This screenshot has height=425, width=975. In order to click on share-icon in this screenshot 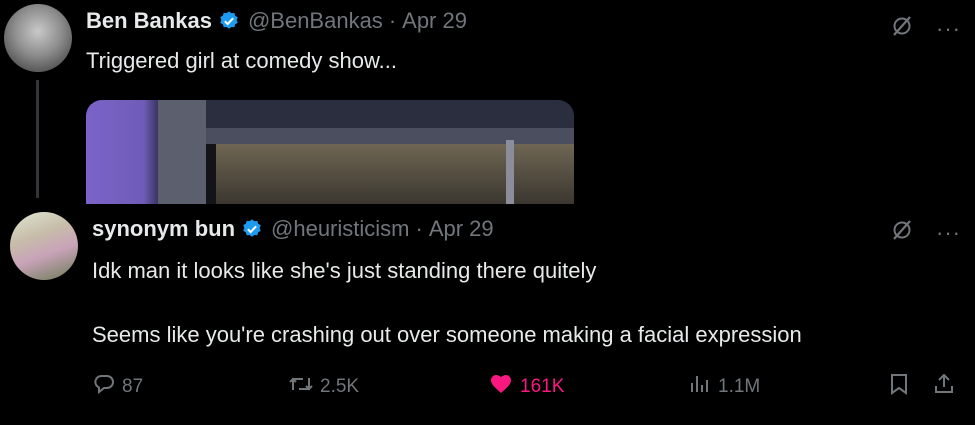, I will do `click(944, 387)`.